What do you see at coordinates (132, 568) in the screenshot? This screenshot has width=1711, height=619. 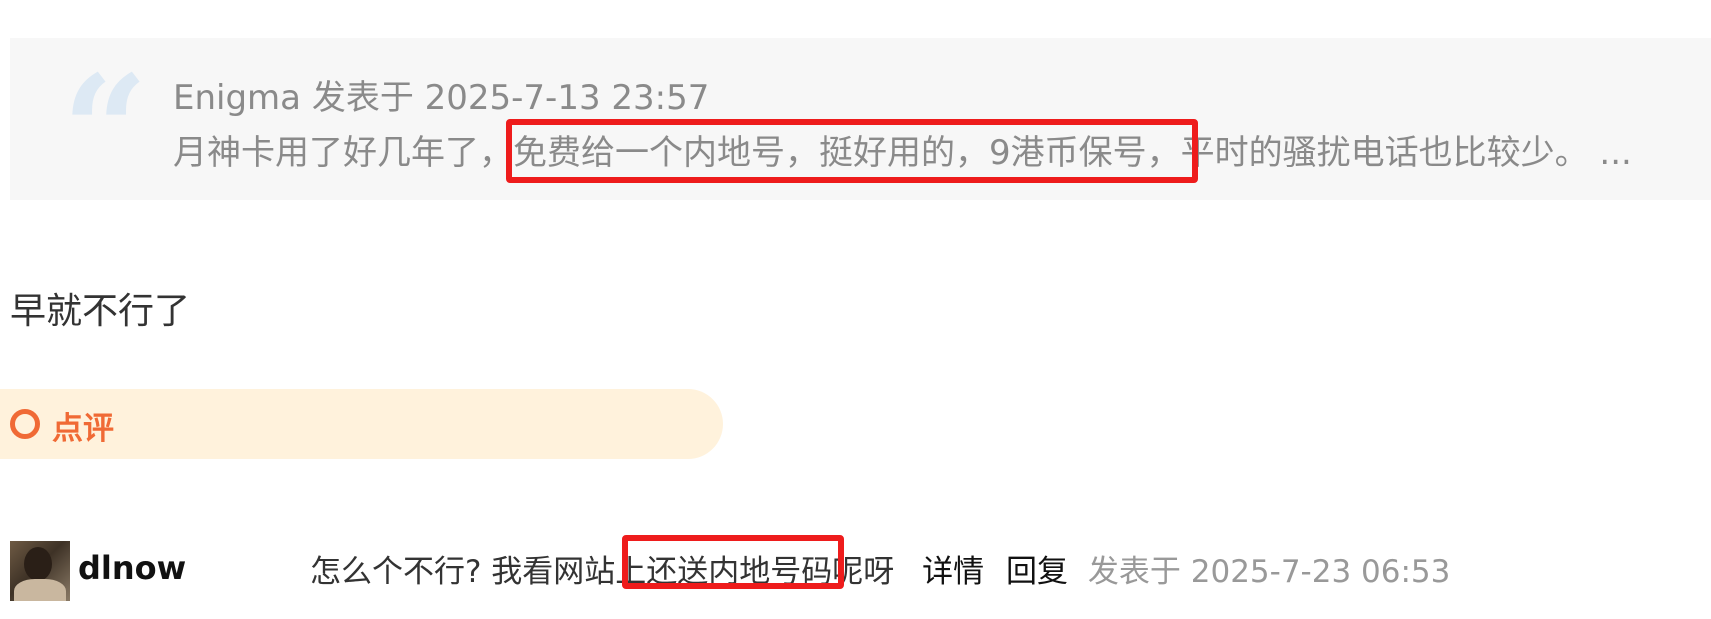 I see `comment-username: dlnow` at bounding box center [132, 568].